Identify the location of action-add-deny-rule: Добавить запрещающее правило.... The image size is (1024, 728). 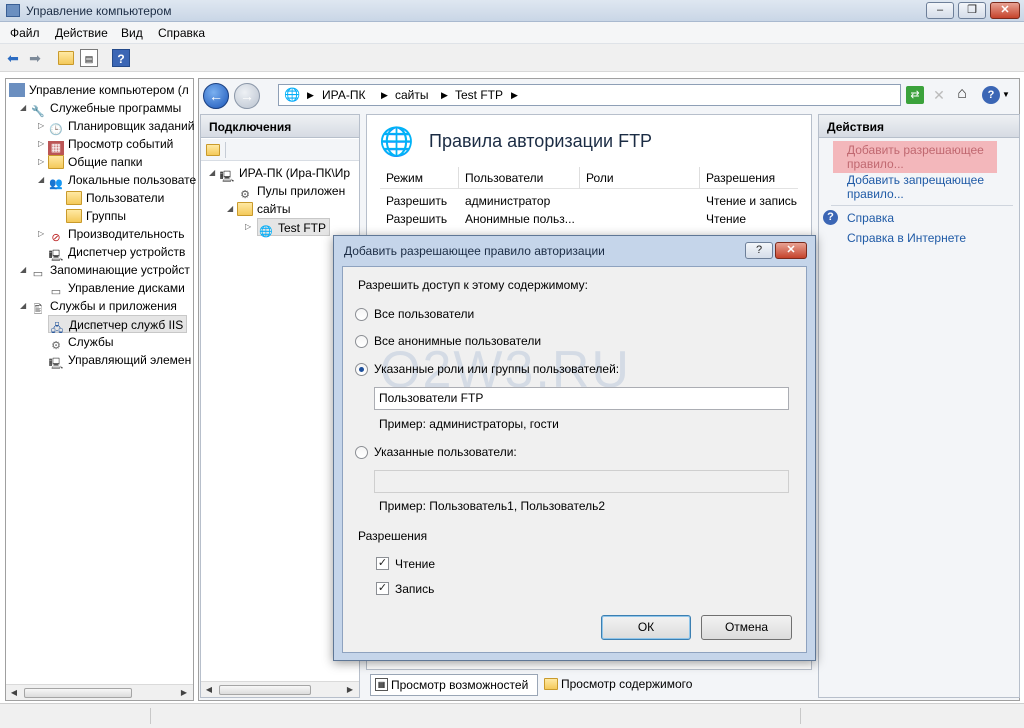
(922, 187).